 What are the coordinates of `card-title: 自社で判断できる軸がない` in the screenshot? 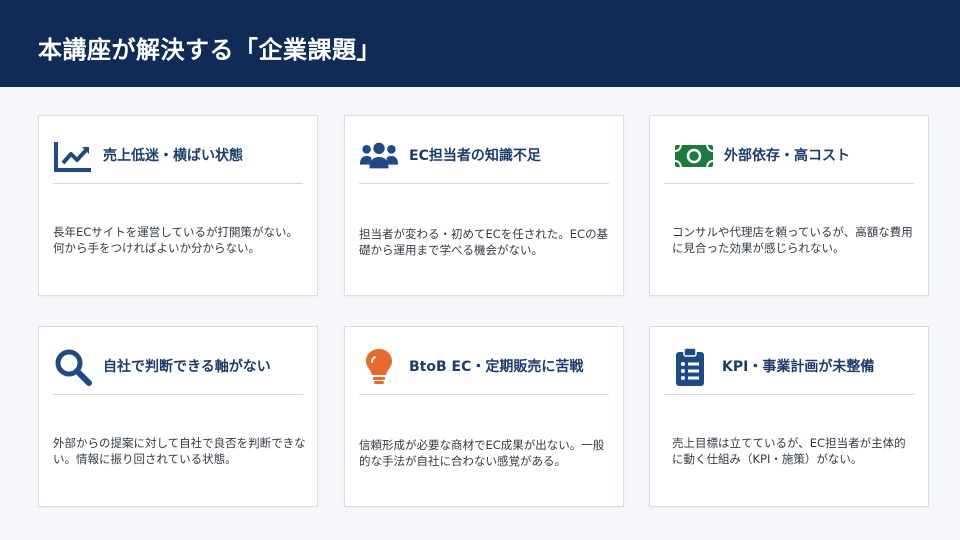 It's located at (187, 367).